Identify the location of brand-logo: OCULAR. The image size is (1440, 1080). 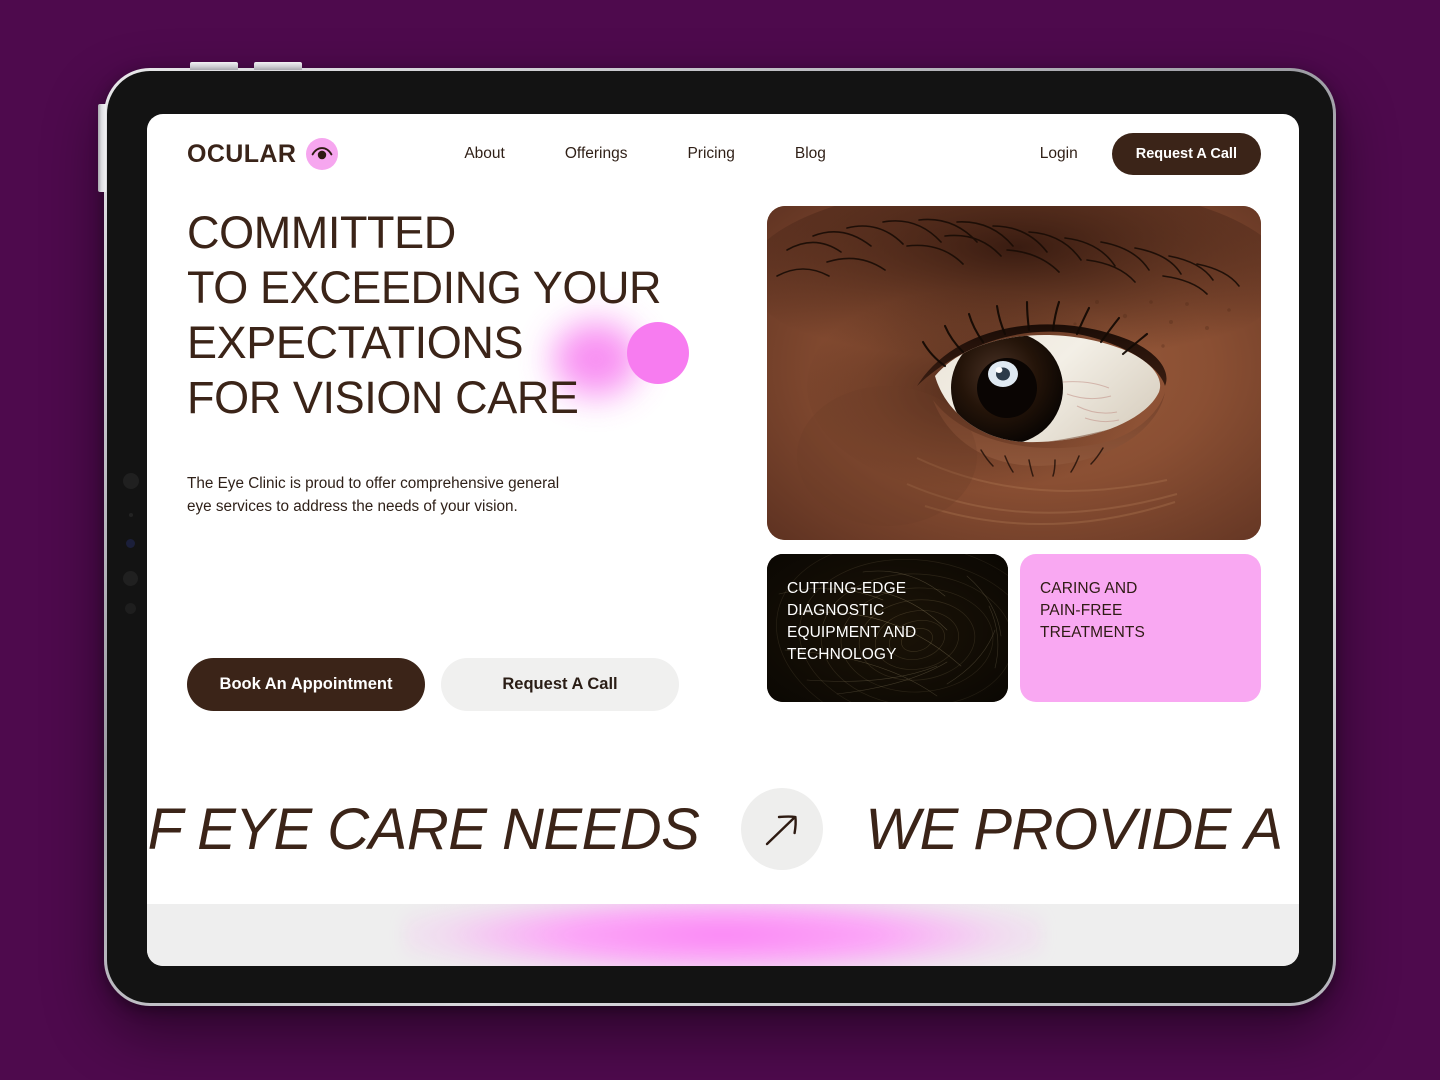
(263, 154).